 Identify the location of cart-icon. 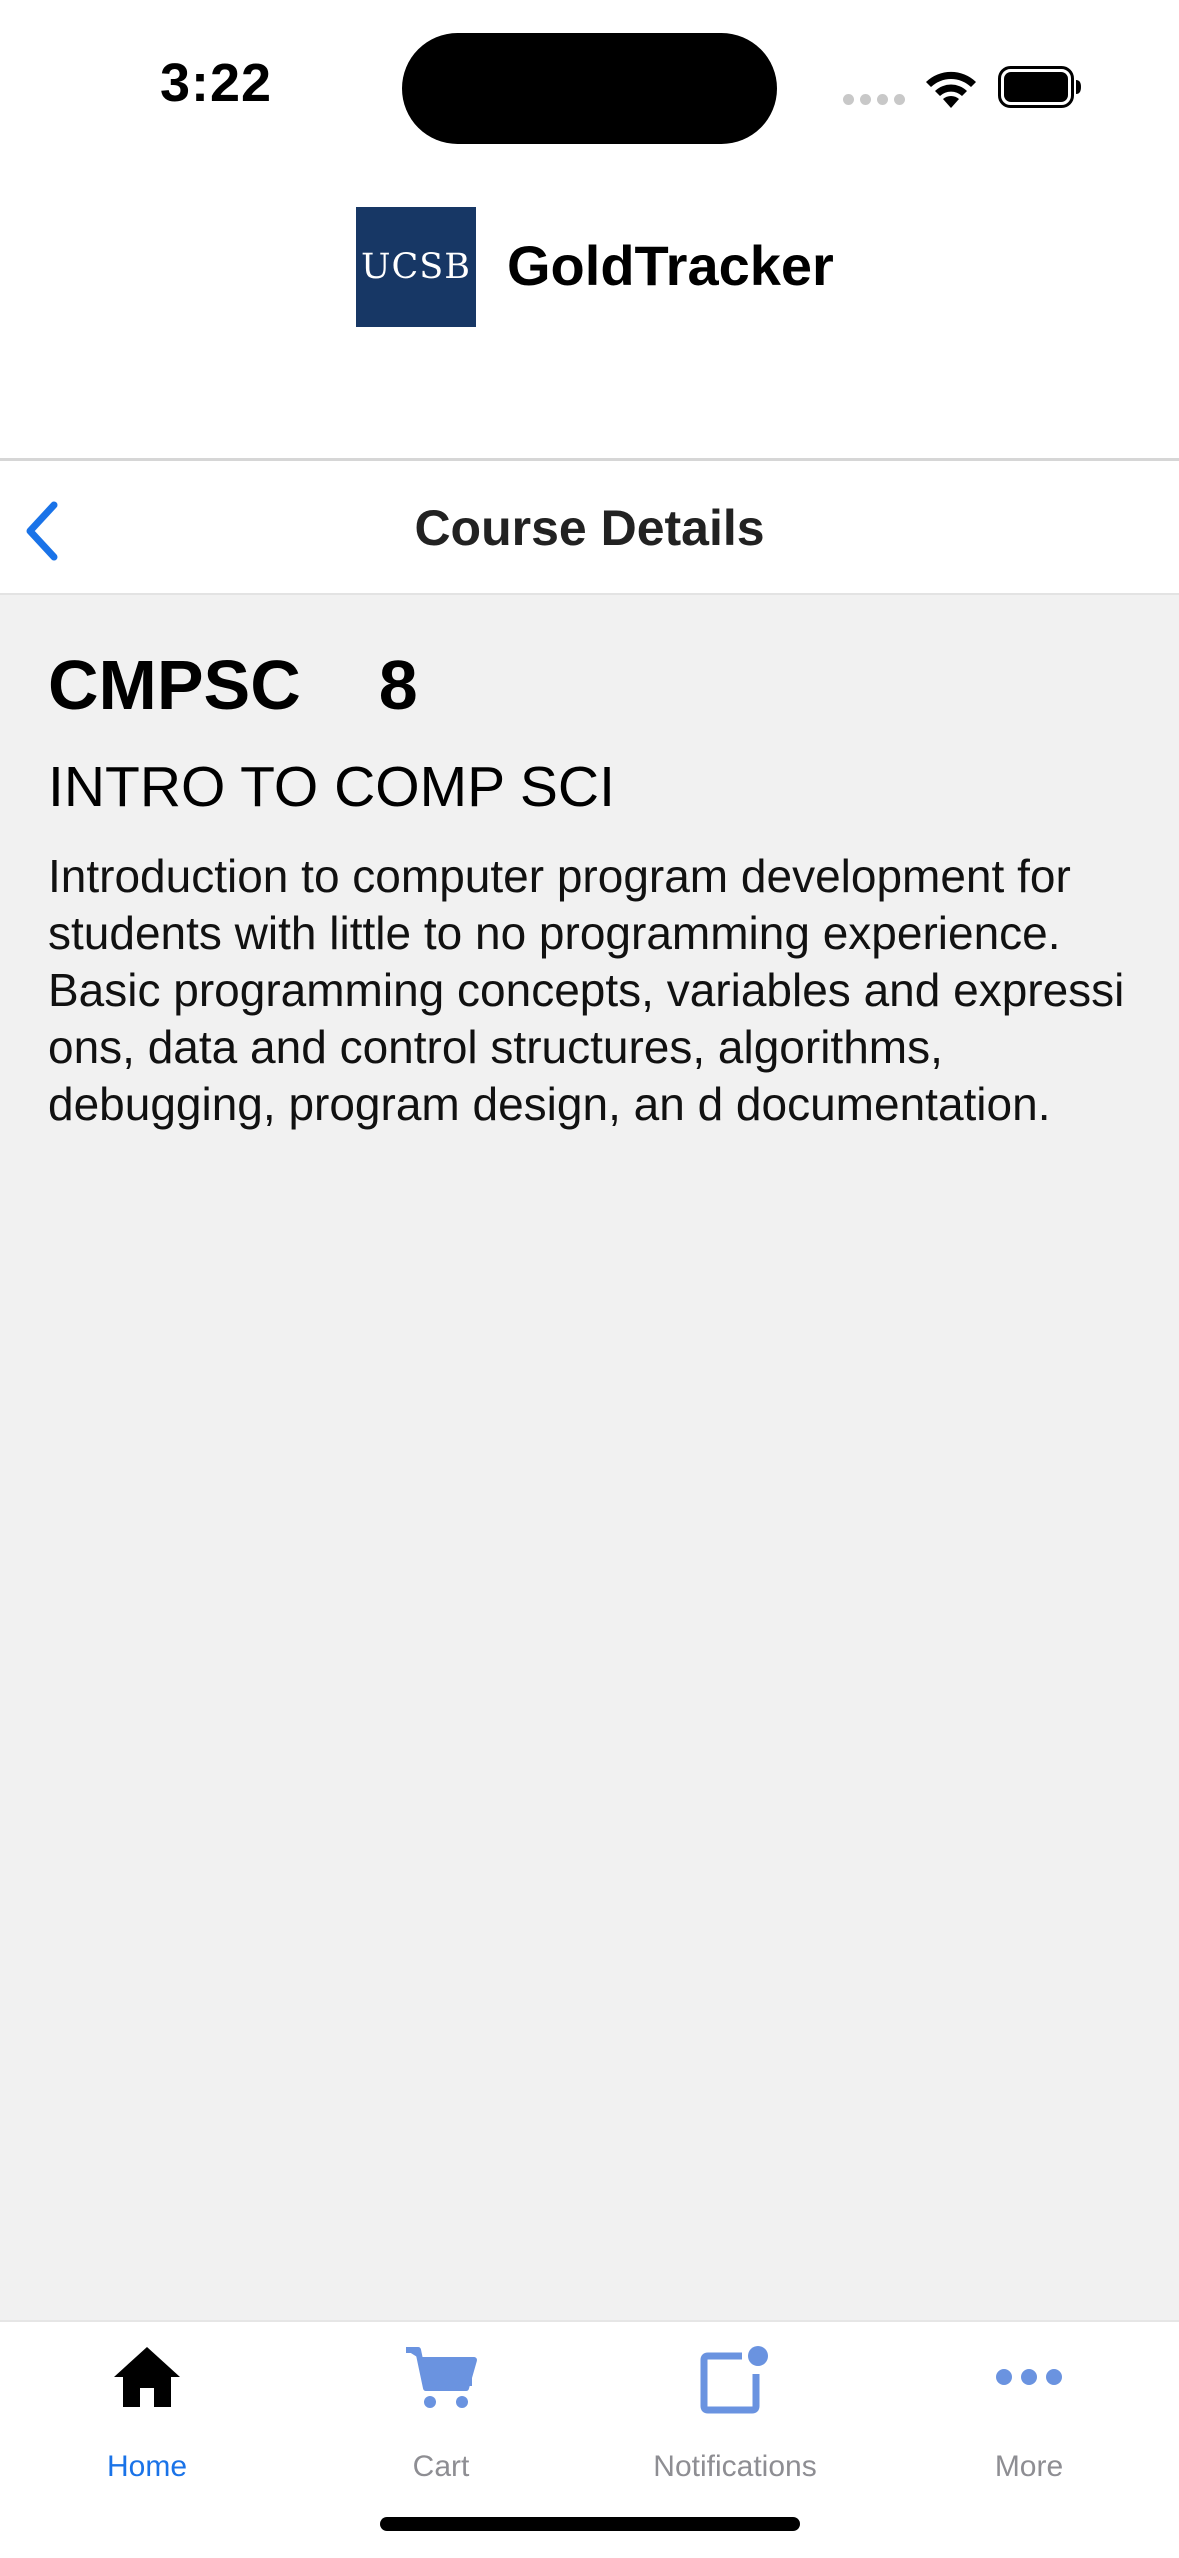
(441, 2377).